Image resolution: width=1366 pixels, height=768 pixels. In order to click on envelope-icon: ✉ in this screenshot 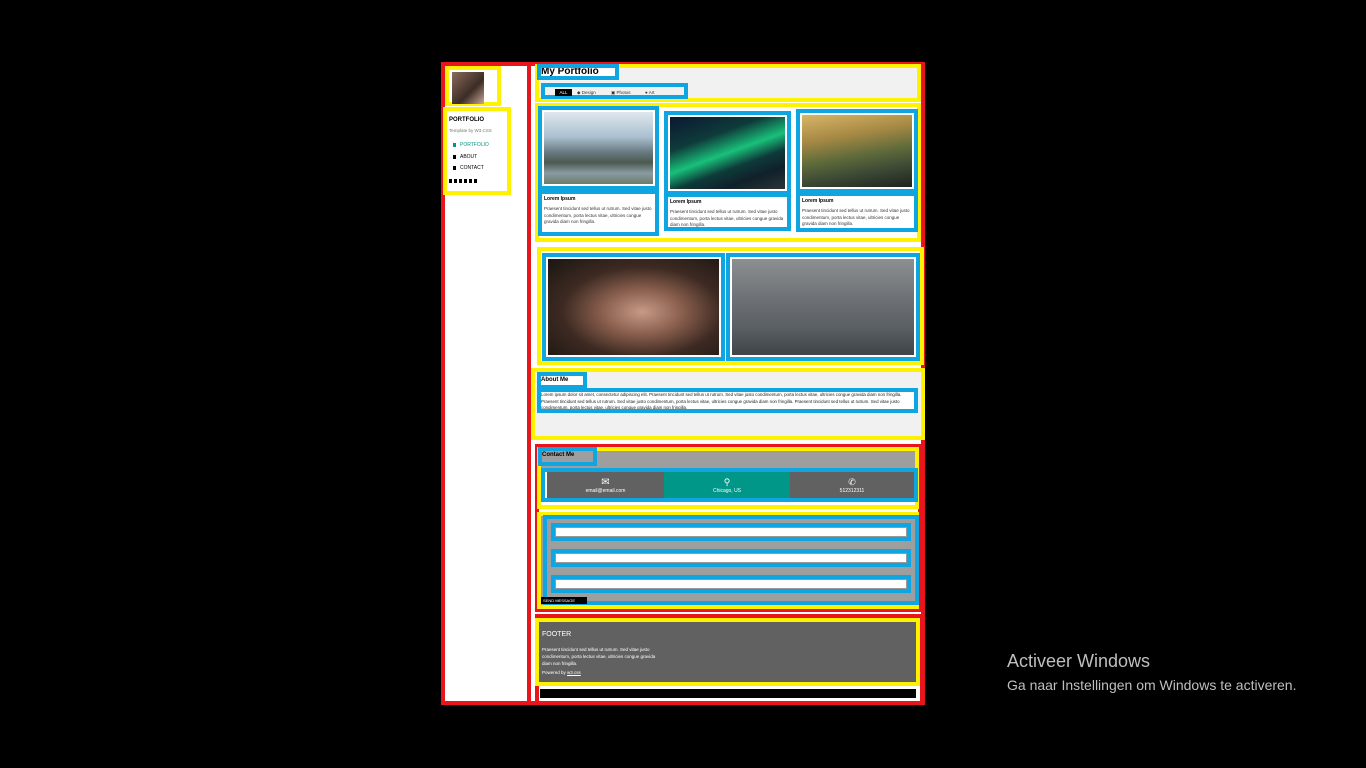, I will do `click(605, 482)`.